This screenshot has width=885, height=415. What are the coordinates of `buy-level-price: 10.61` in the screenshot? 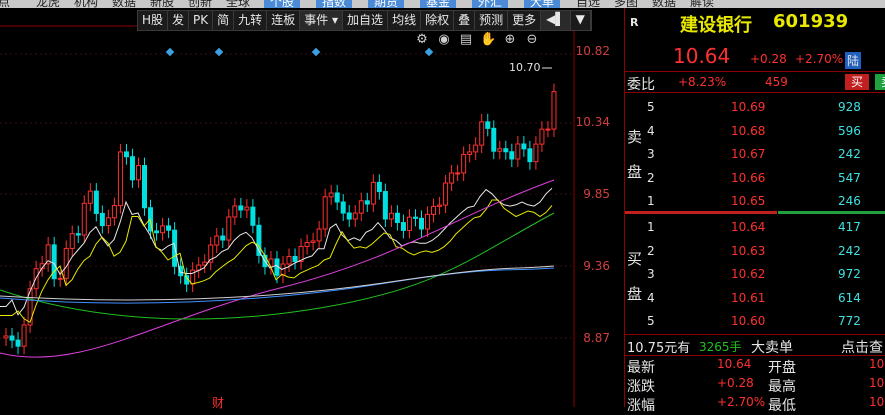 It's located at (748, 298).